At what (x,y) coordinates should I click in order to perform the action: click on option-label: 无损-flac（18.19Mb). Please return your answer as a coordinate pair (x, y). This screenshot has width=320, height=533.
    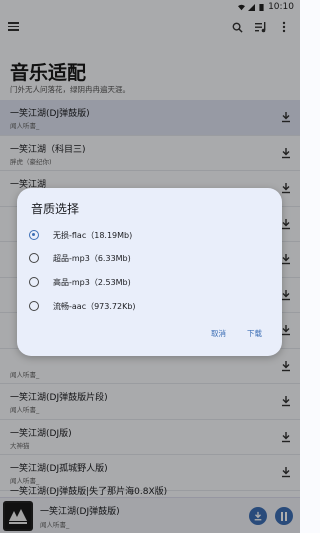
    Looking at the image, I should click on (93, 235).